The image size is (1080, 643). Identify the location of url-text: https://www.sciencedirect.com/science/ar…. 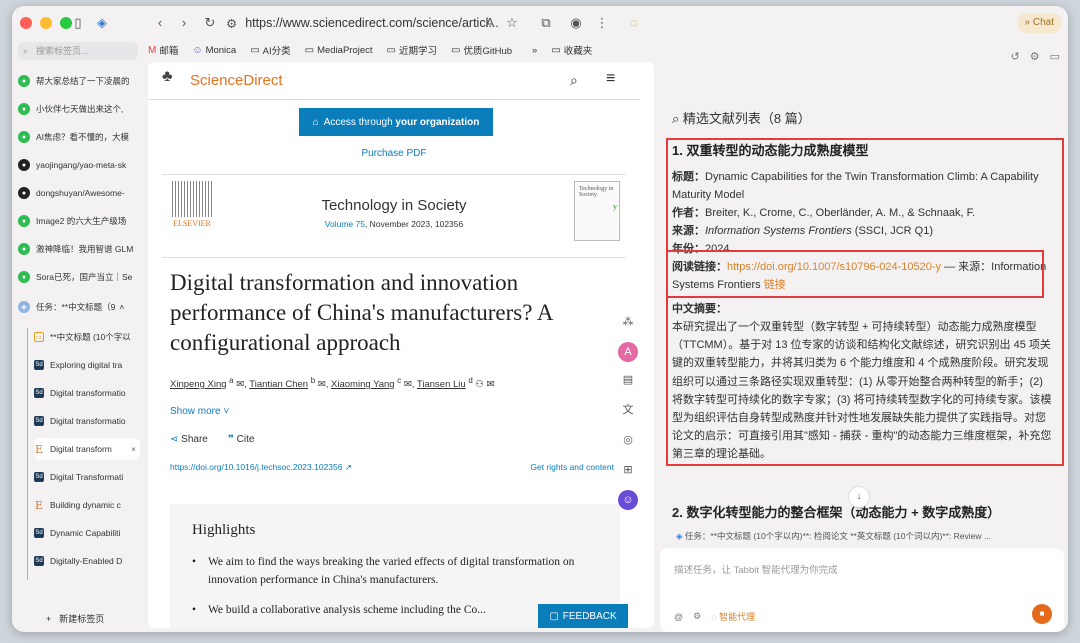
(372, 23).